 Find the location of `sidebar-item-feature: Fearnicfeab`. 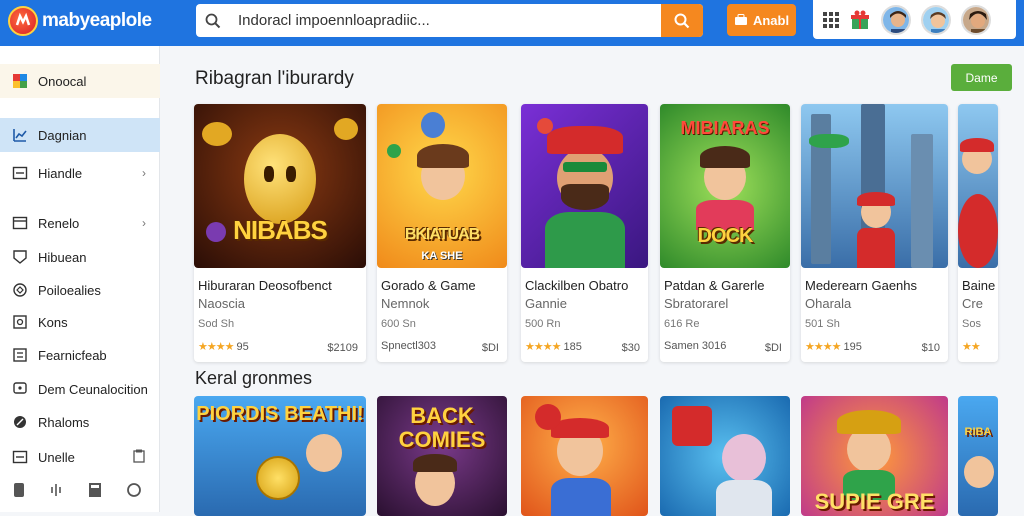

sidebar-item-feature: Fearnicfeab is located at coordinates (80, 355).